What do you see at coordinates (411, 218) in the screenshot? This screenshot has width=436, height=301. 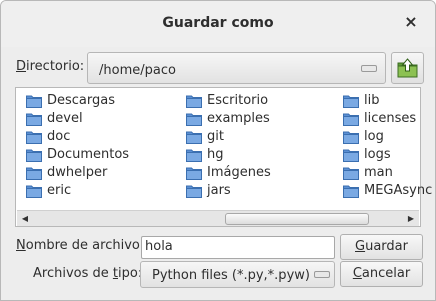 I see `scroll-right-icon: ▶` at bounding box center [411, 218].